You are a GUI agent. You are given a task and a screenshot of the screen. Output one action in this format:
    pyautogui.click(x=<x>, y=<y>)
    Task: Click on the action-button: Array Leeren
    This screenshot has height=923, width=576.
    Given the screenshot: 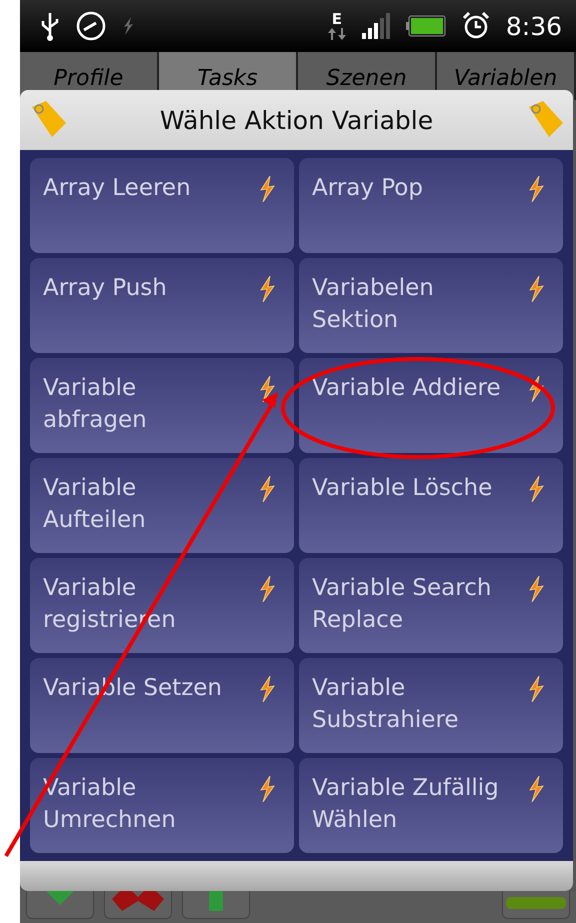 What is the action you would take?
    pyautogui.click(x=162, y=205)
    